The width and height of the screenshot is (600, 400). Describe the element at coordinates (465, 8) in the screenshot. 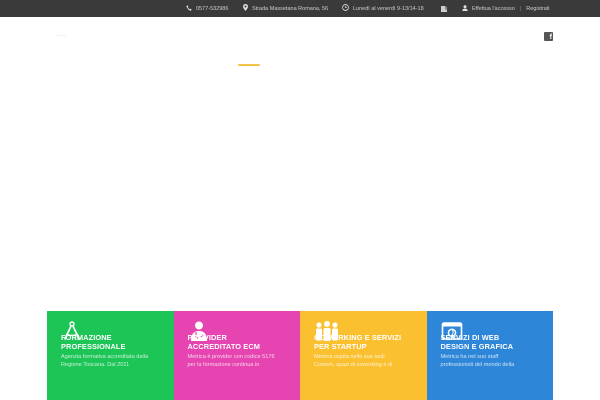

I see `user-icon` at that location.